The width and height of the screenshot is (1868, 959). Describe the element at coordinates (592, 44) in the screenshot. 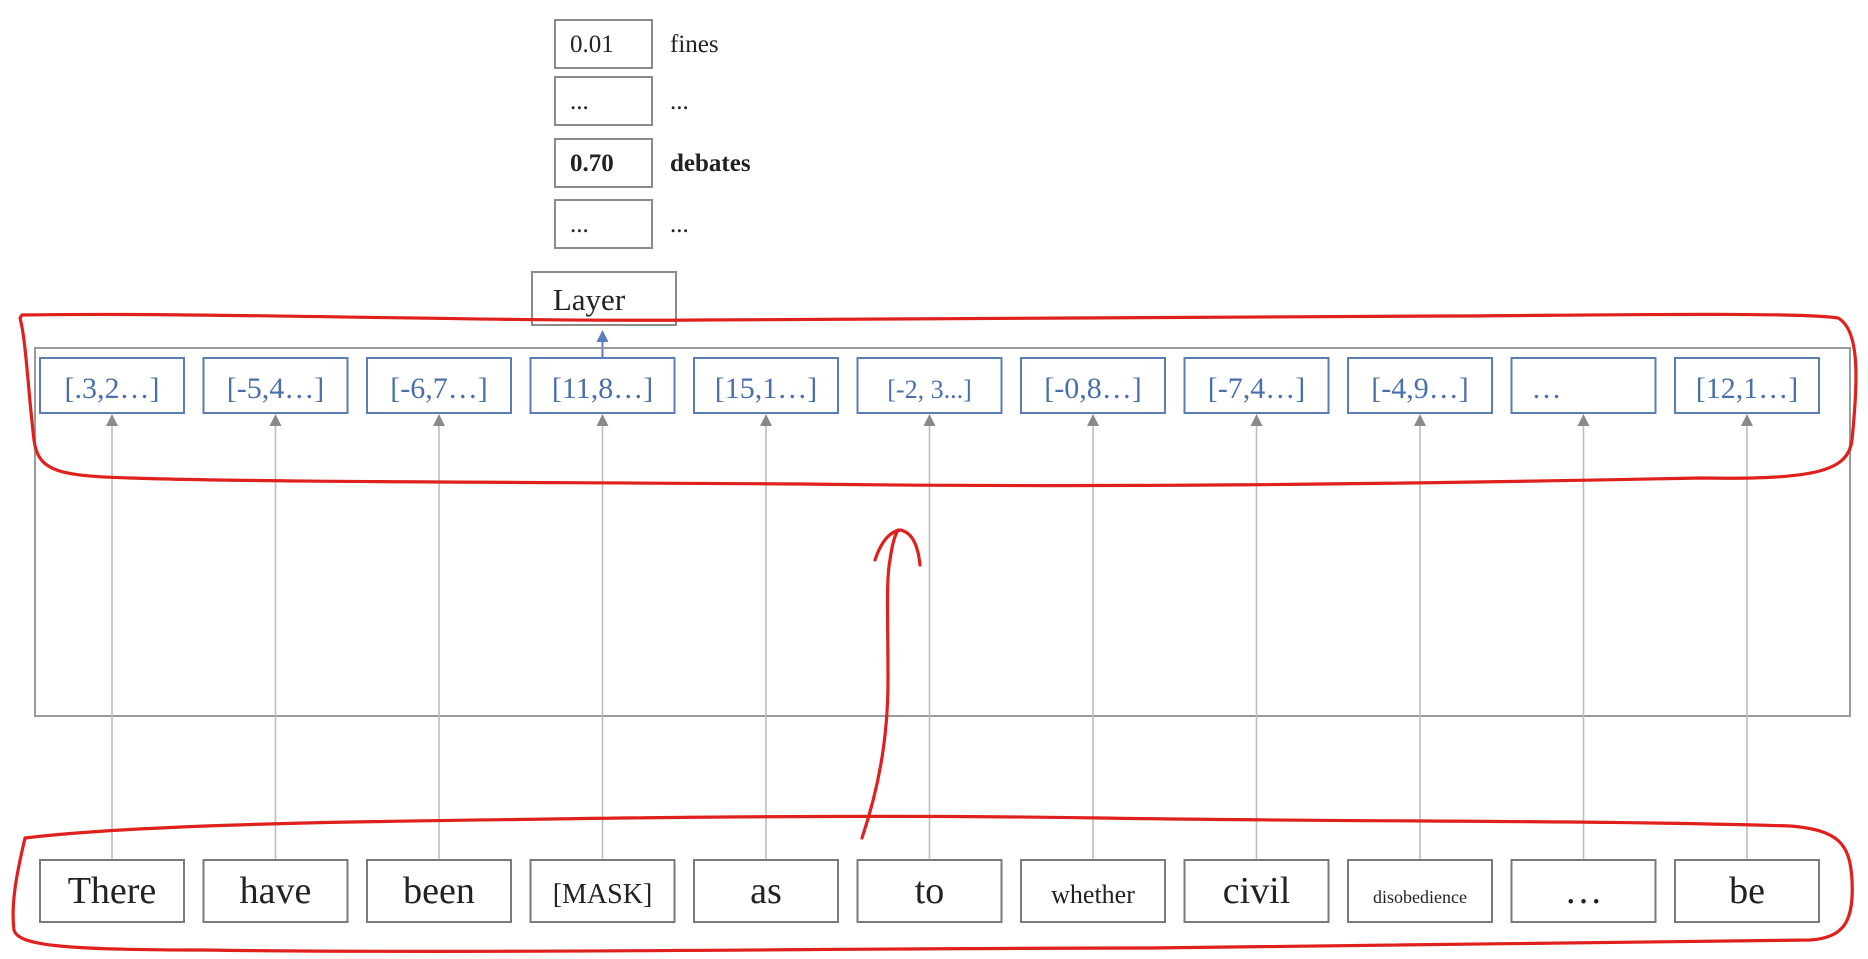

I see `prob-value: 0.01` at that location.